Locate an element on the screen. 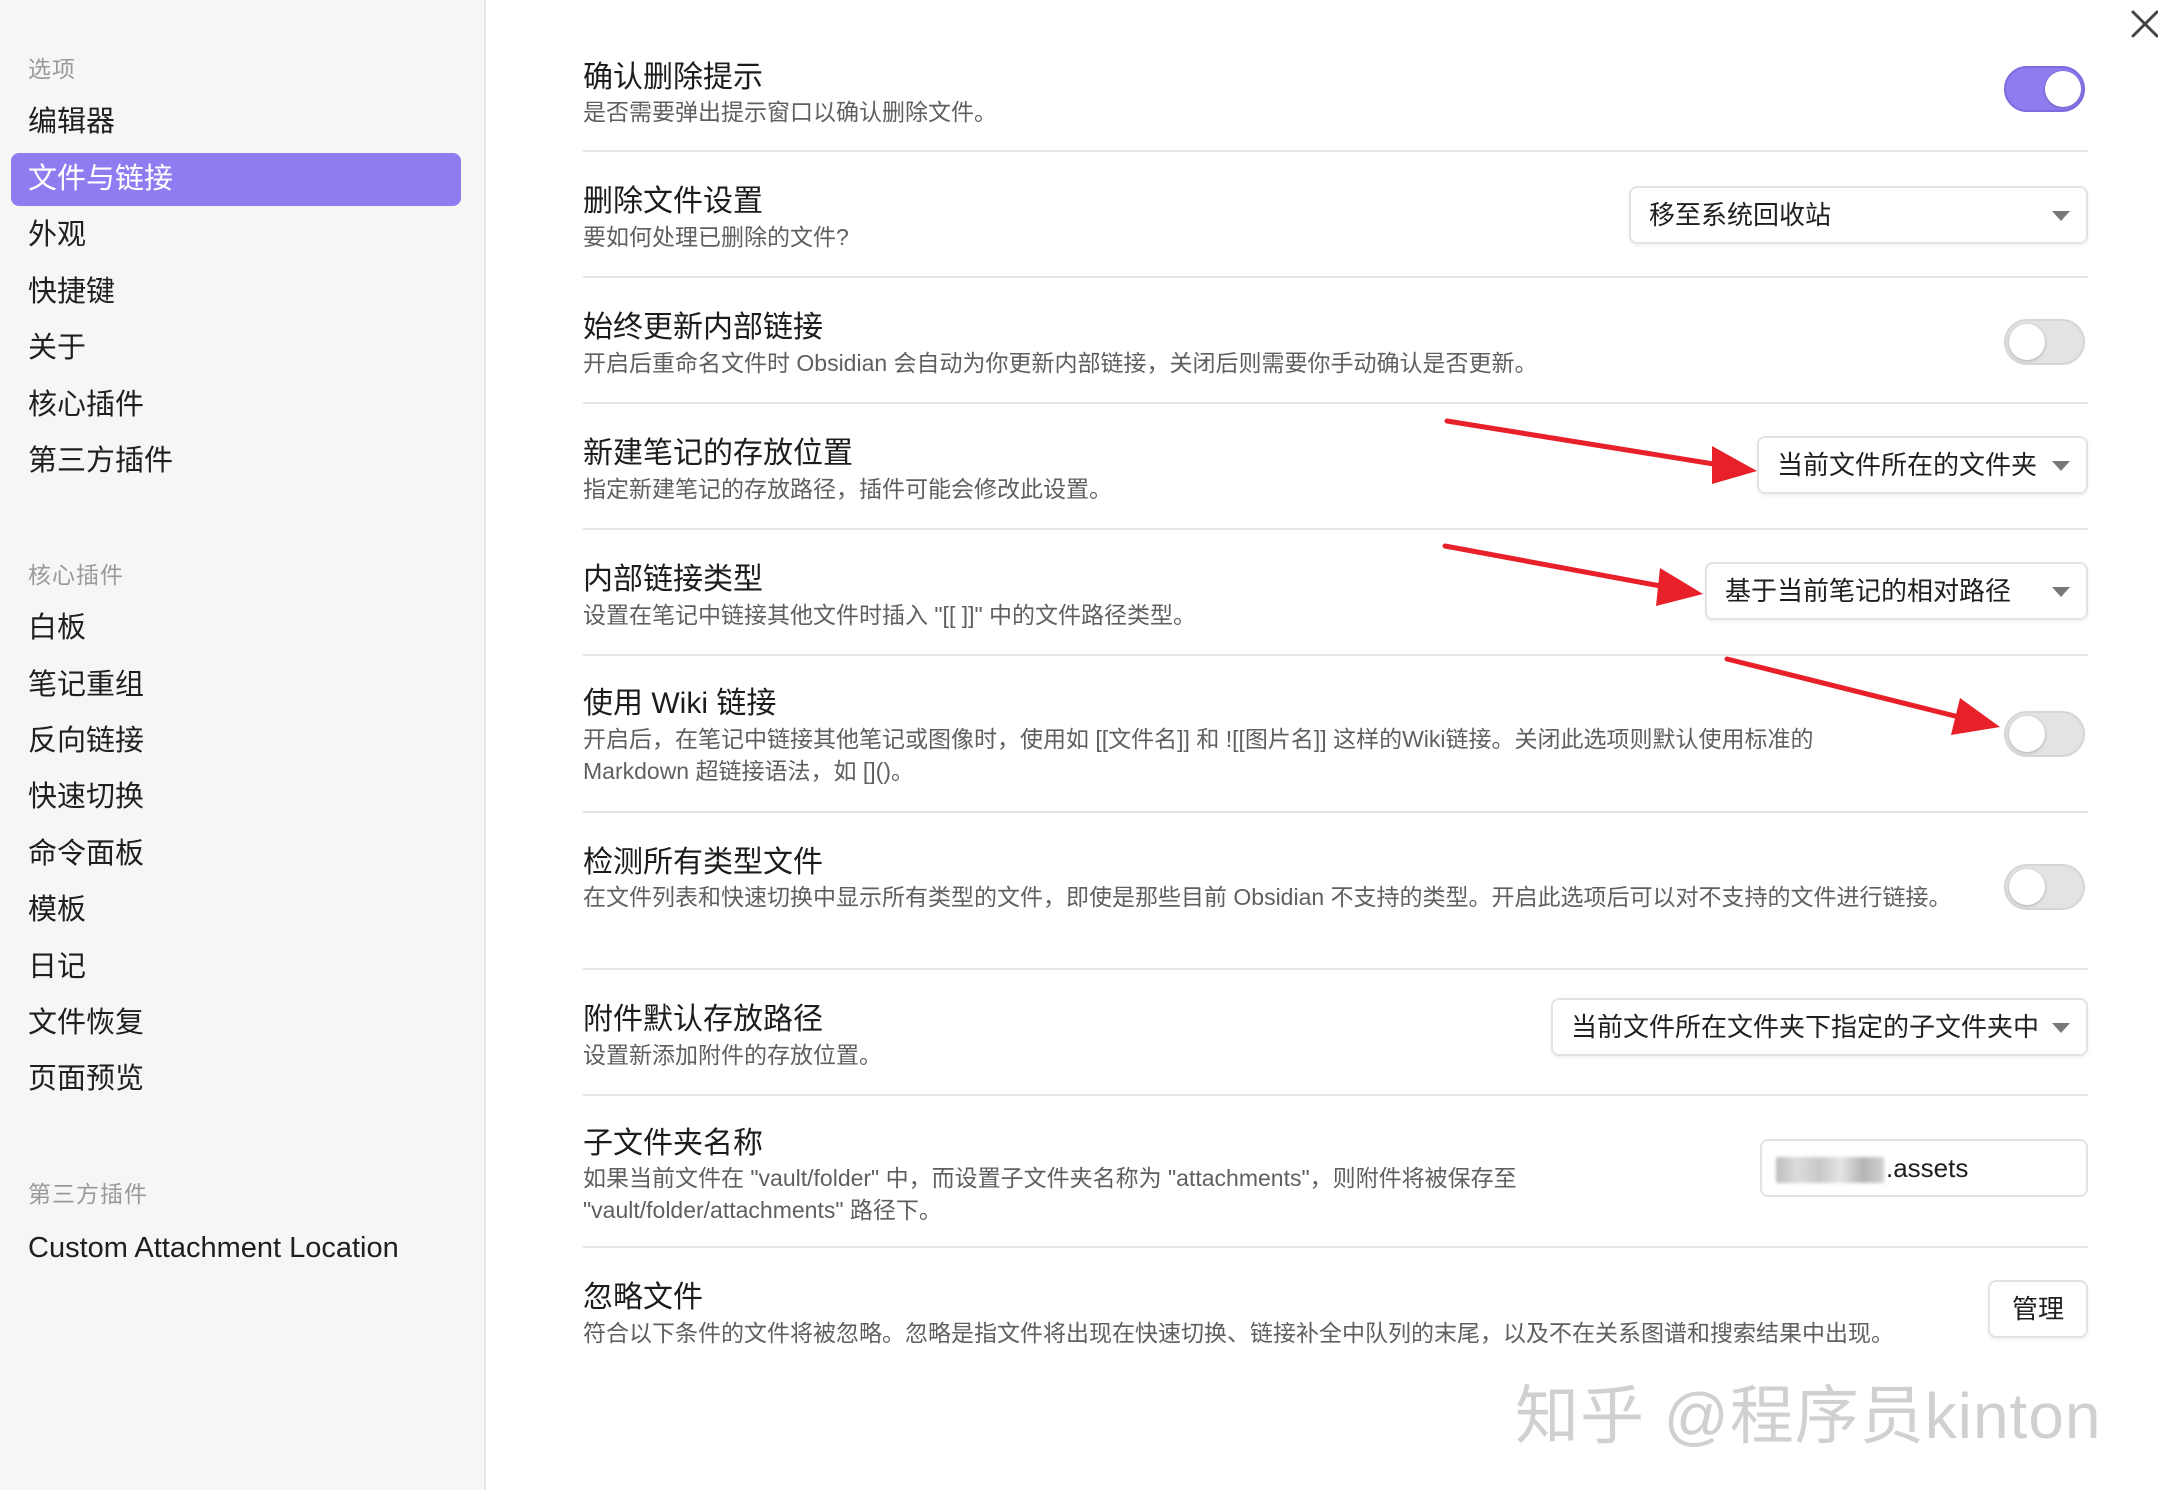 The width and height of the screenshot is (2158, 1490). use-wiki-links-toggle is located at coordinates (2044, 734).